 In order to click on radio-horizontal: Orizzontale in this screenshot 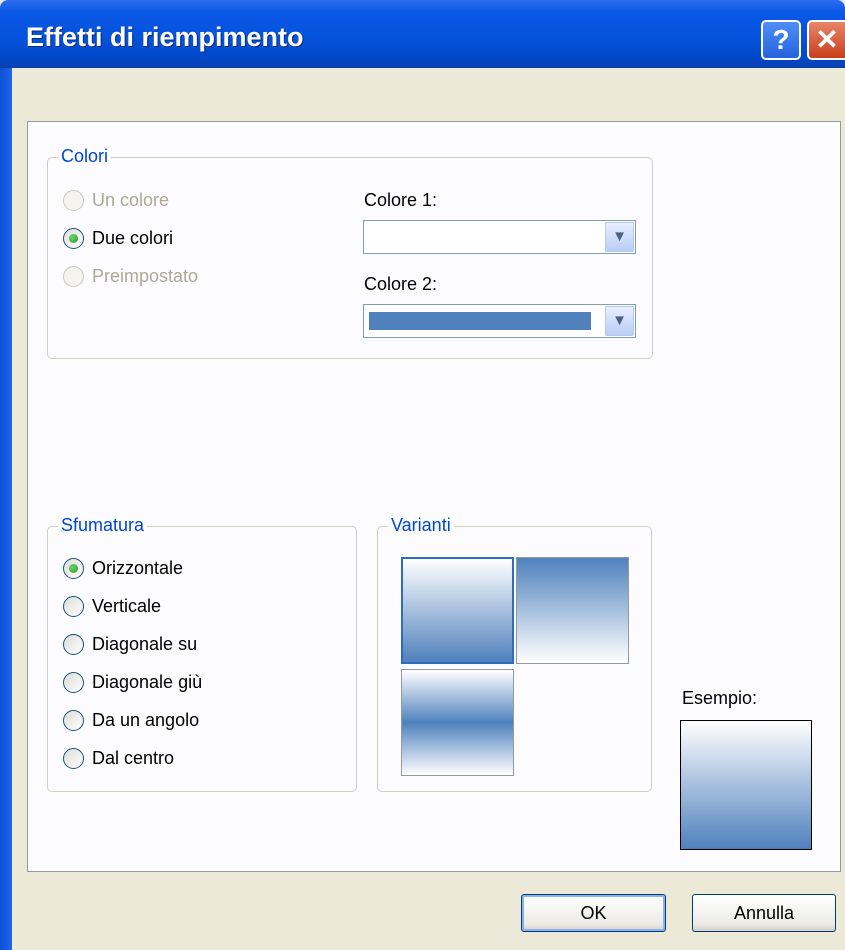, I will do `click(123, 568)`.